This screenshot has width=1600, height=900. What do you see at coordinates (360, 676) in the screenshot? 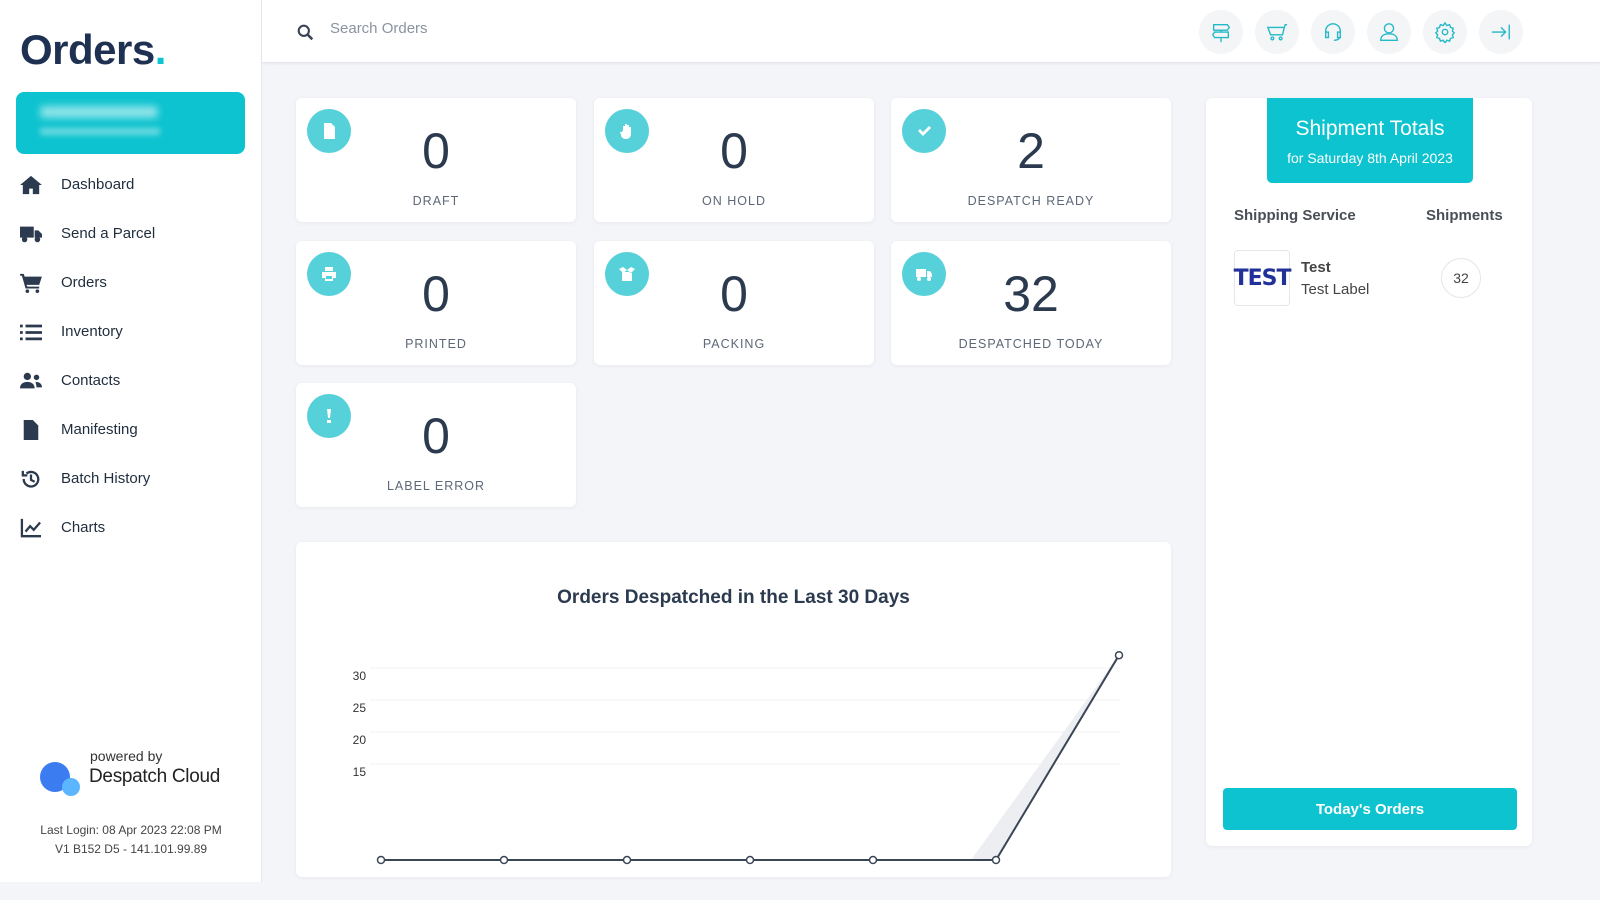
I see `y-tick-label: 30` at bounding box center [360, 676].